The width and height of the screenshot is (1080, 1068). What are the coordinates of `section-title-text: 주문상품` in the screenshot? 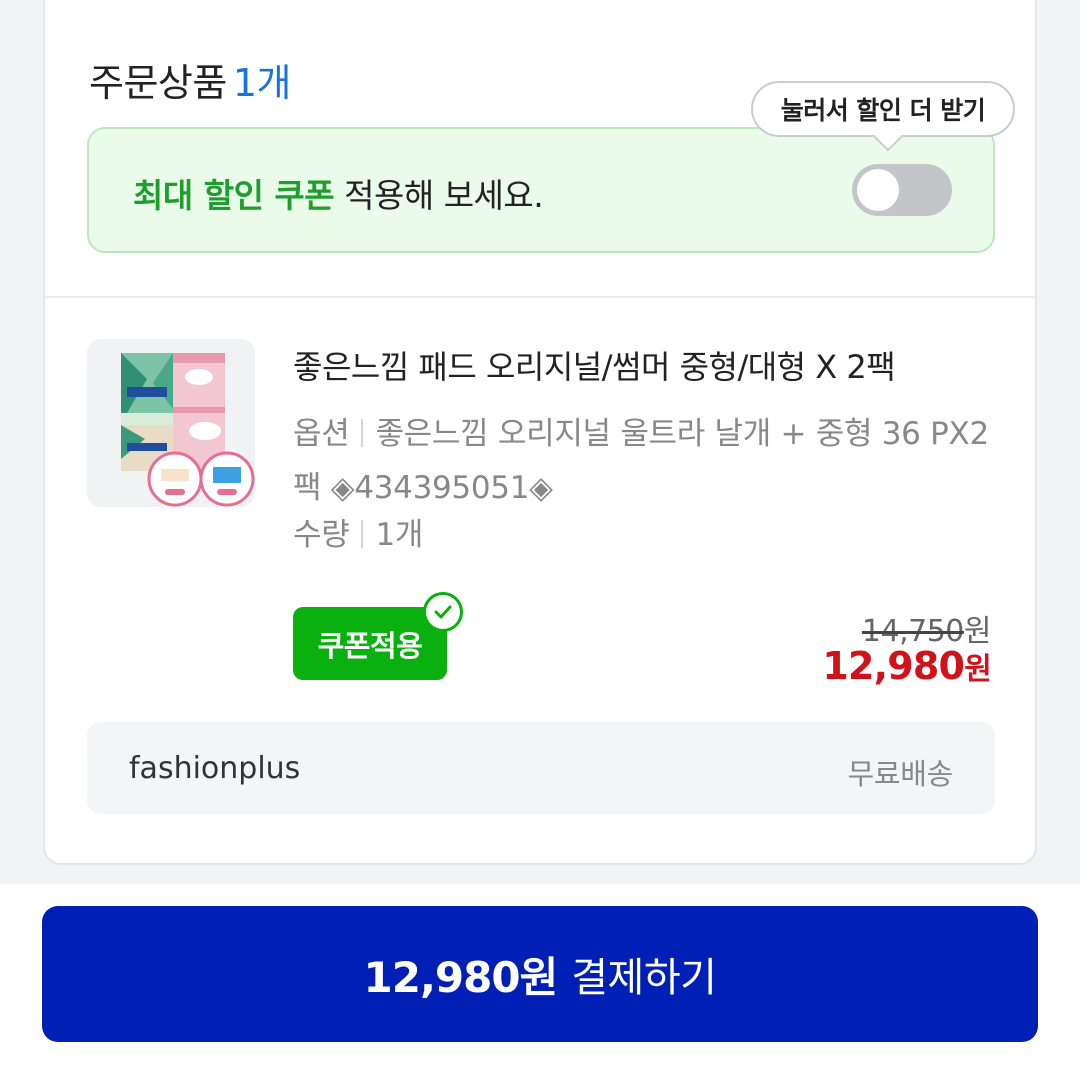 It's located at (158, 83).